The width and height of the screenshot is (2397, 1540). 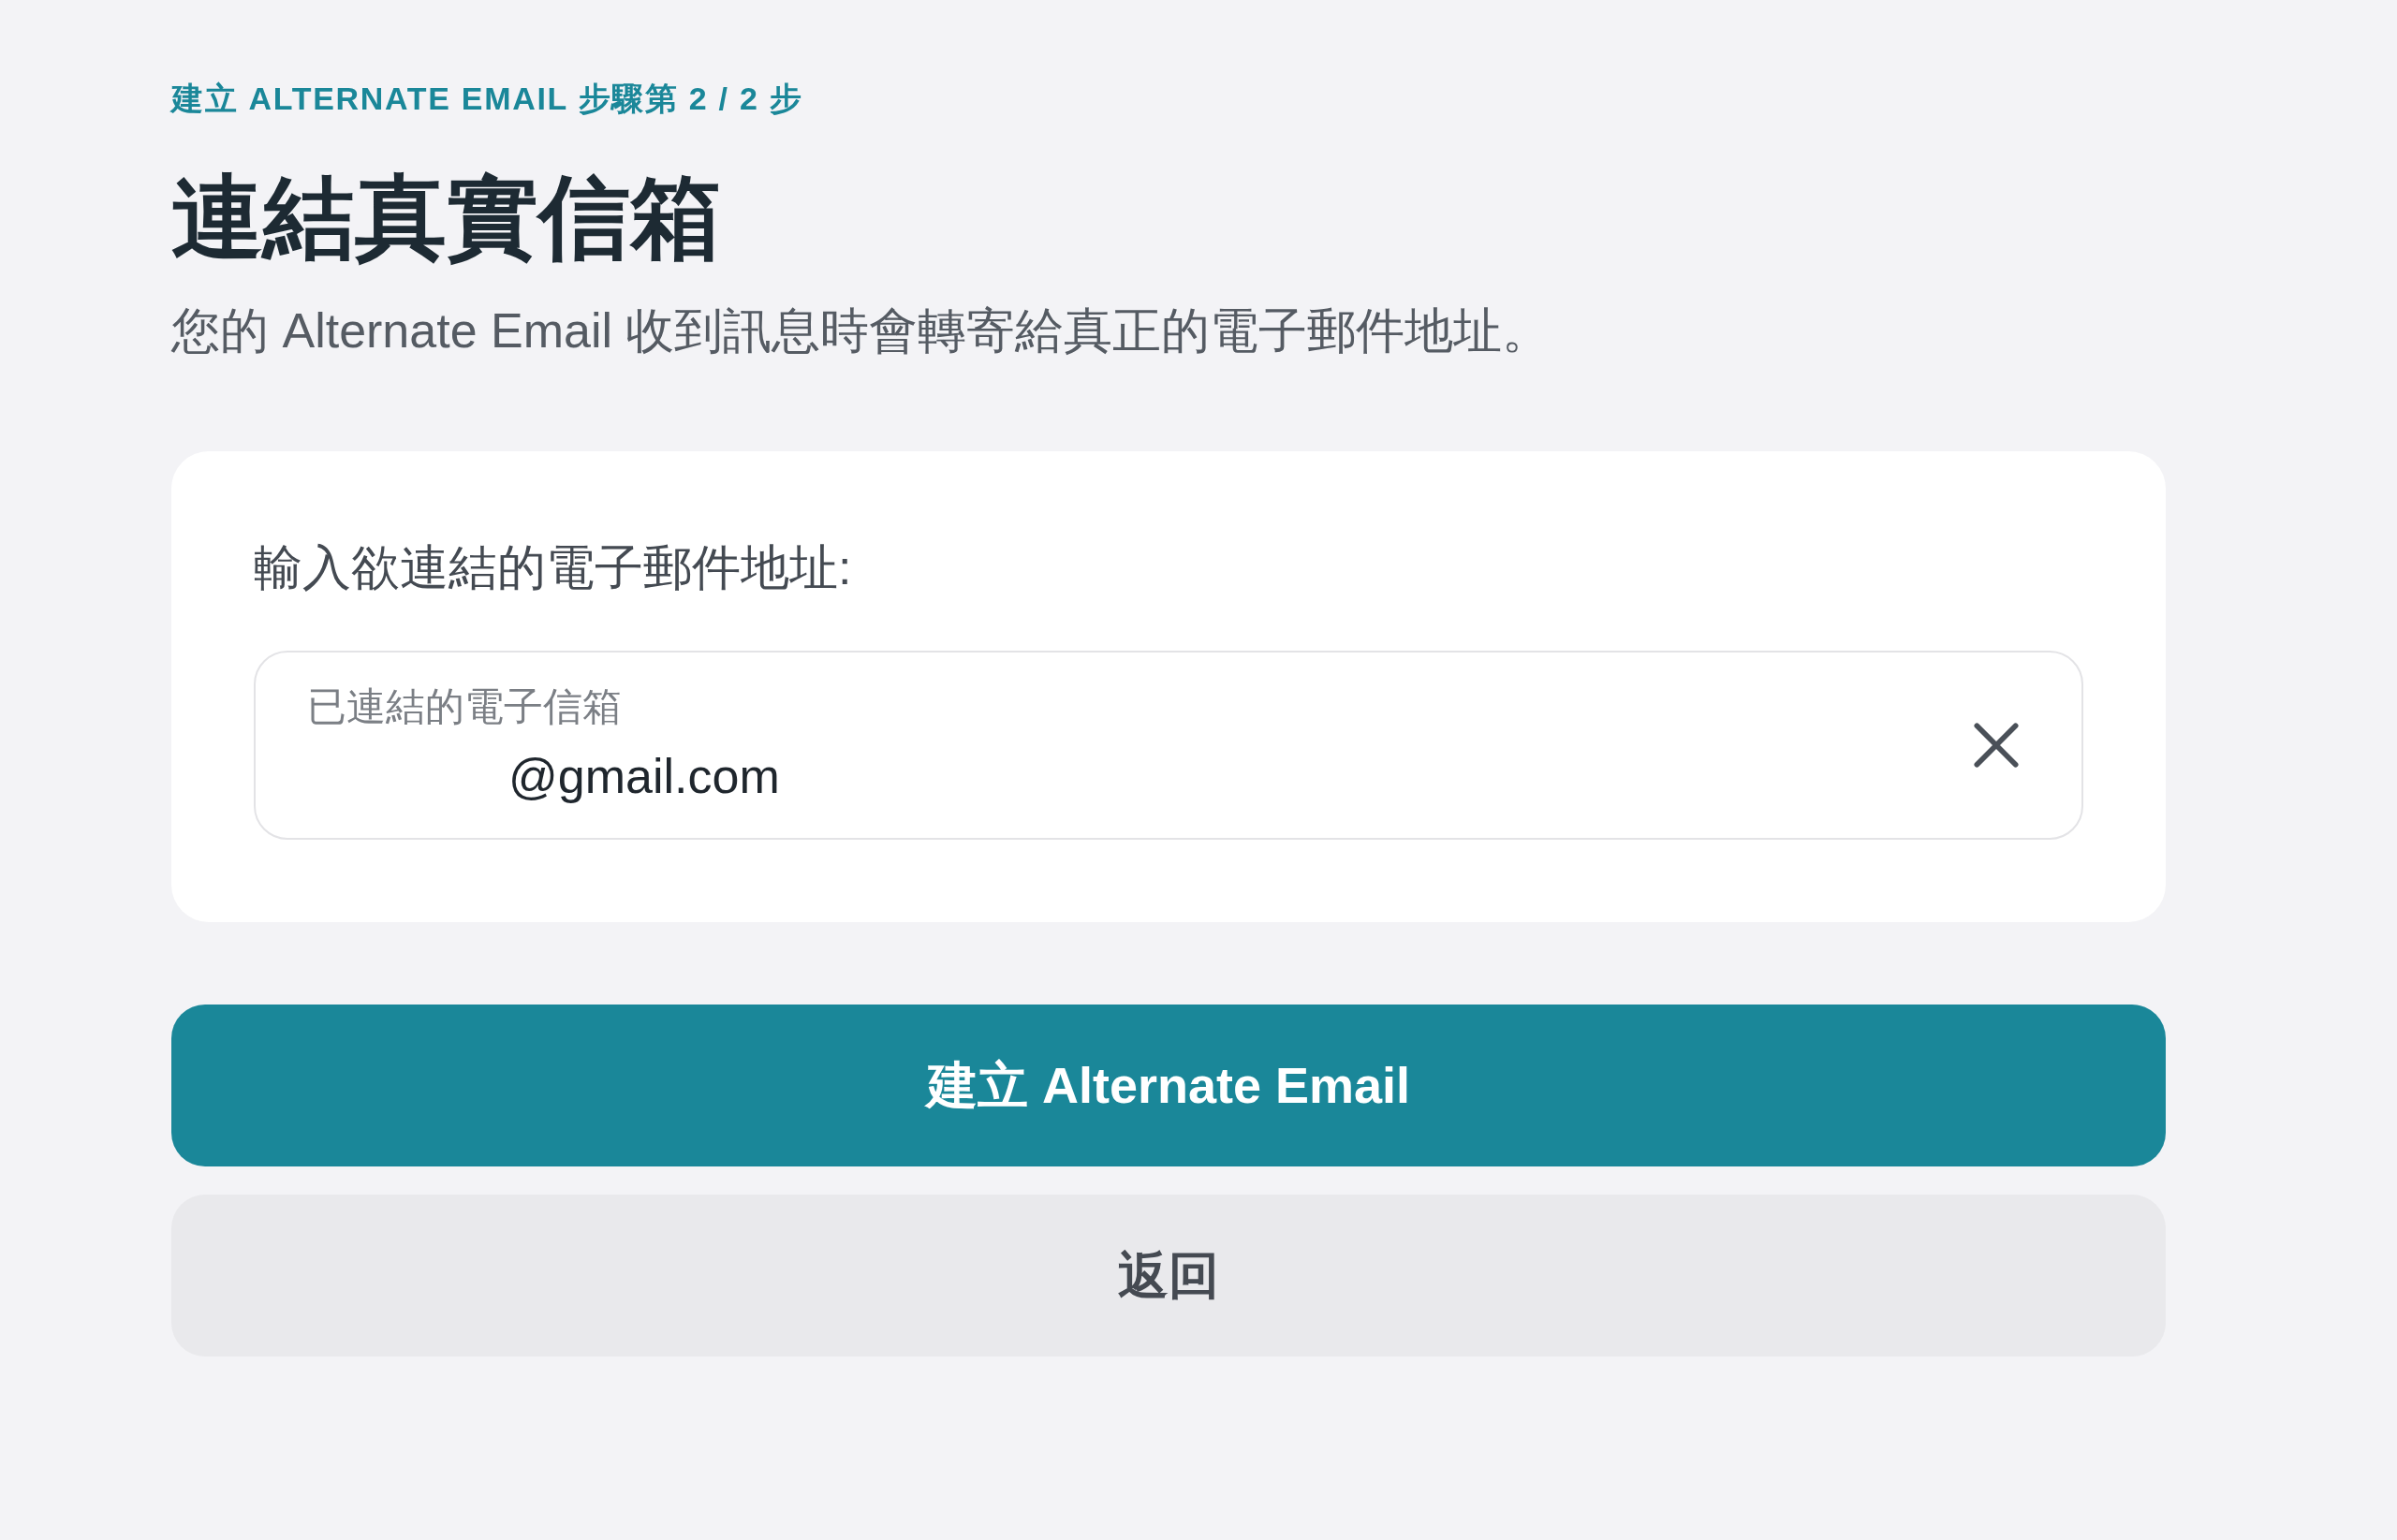 I want to click on email-field: 已連結的電子信箱 @gmail.com, so click(x=1168, y=745).